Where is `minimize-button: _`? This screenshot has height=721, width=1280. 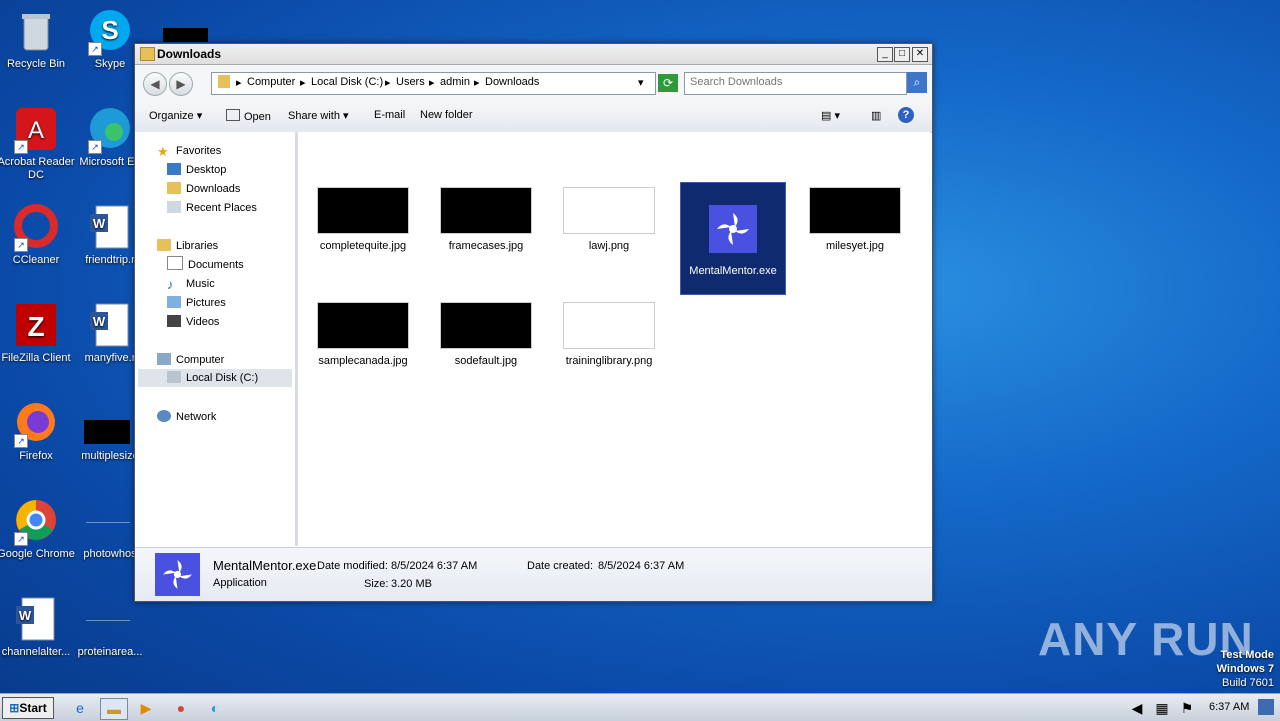 minimize-button: _ is located at coordinates (885, 54).